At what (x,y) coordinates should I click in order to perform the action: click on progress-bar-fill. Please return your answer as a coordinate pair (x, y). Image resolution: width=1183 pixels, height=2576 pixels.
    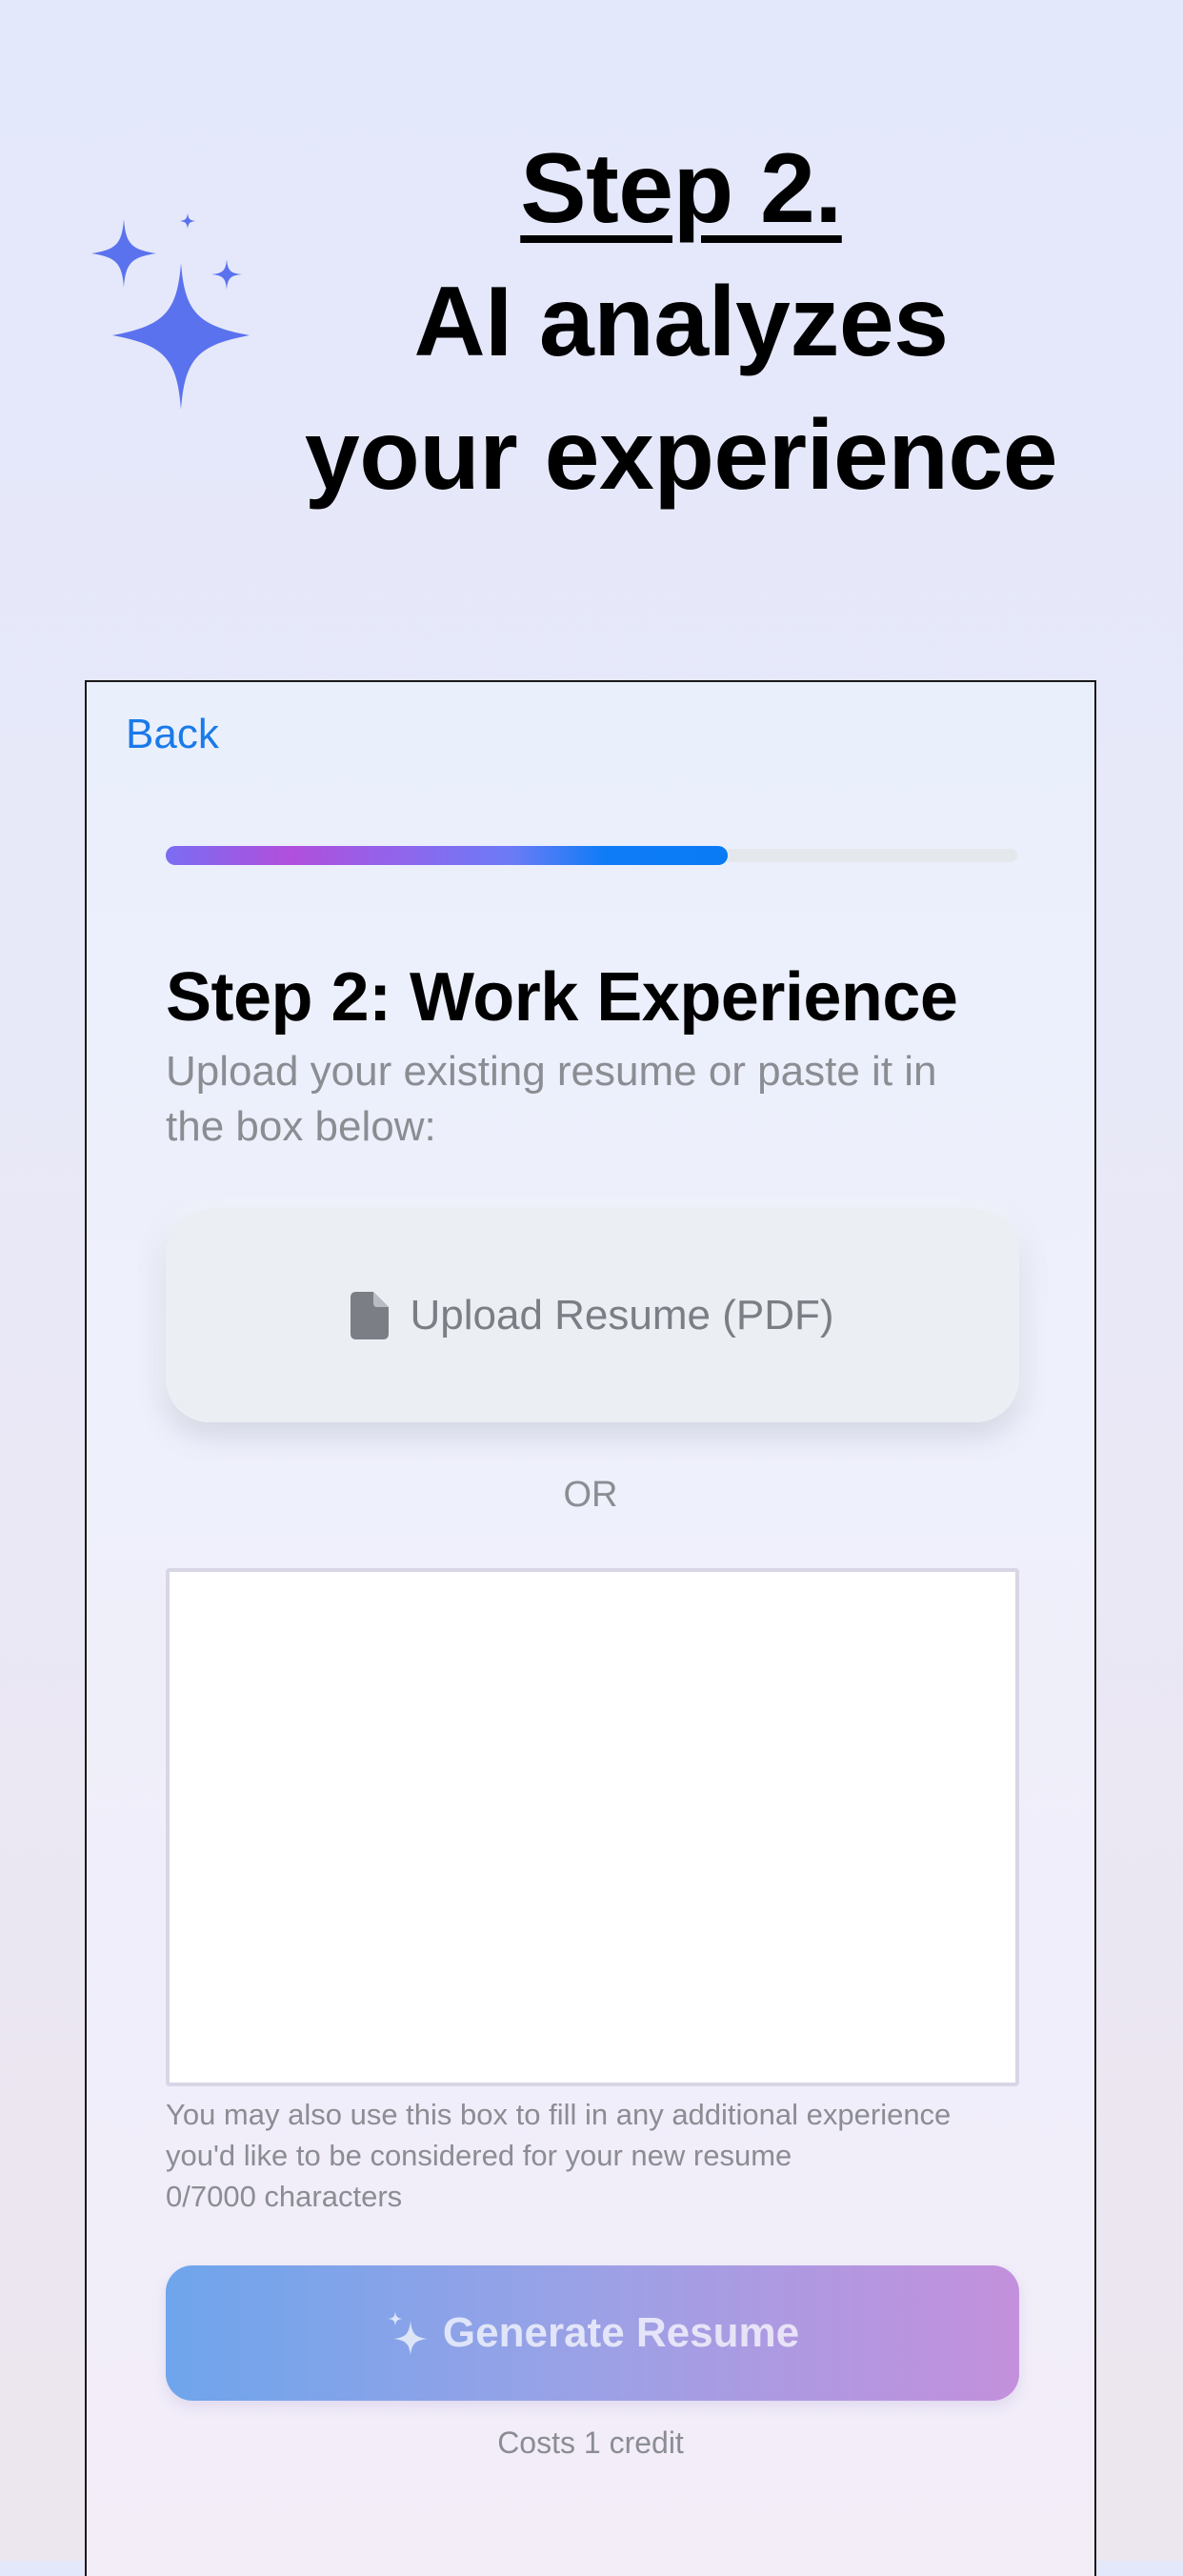
    Looking at the image, I should click on (448, 855).